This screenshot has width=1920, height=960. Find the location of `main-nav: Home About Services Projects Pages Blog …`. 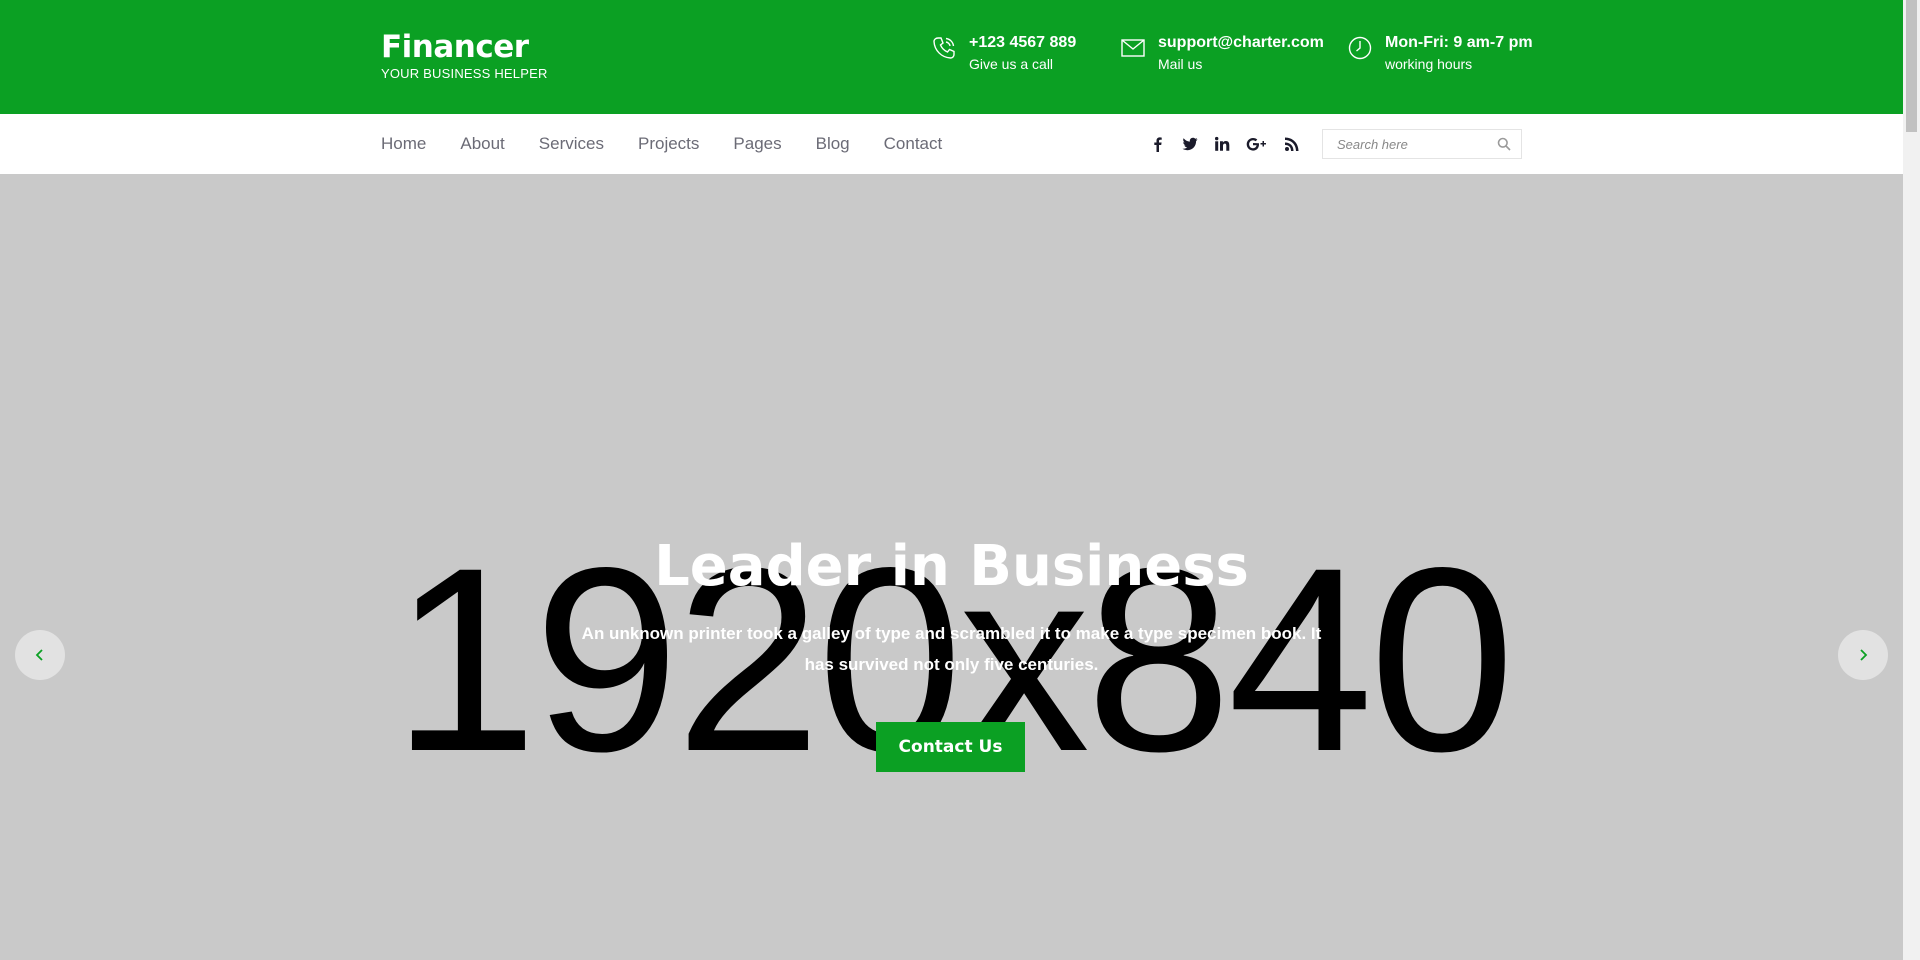

main-nav: Home About Services Projects Pages Blog … is located at coordinates (678, 144).